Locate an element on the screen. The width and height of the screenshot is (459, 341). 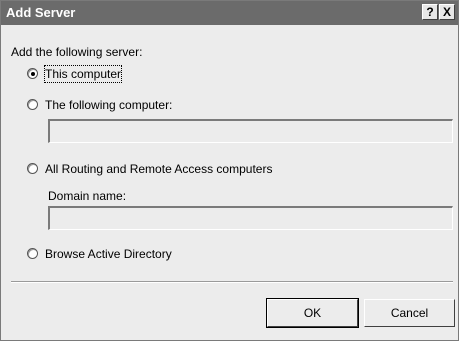
domain-name-input is located at coordinates (250, 218).